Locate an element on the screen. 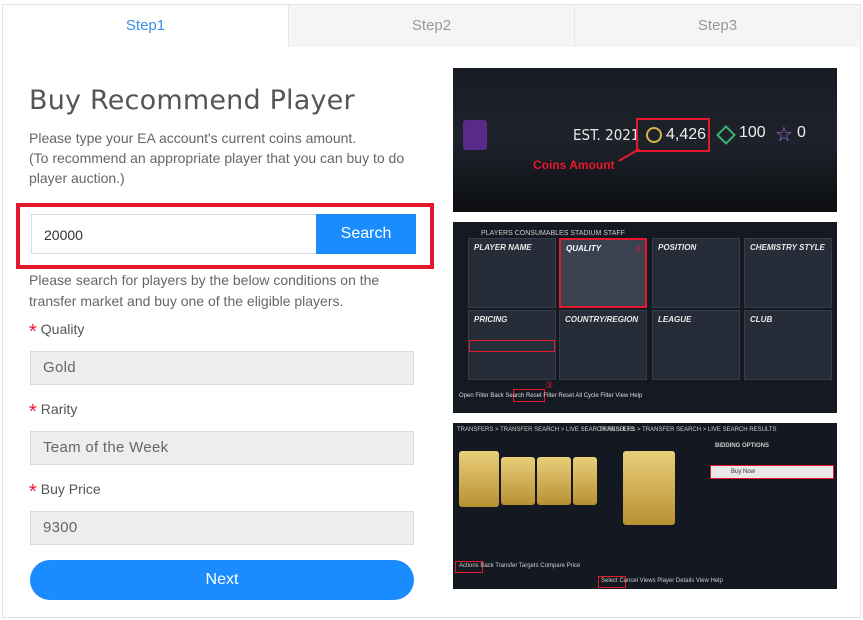 The width and height of the screenshot is (863, 620). filter-cell: LEAGUE is located at coordinates (696, 345).